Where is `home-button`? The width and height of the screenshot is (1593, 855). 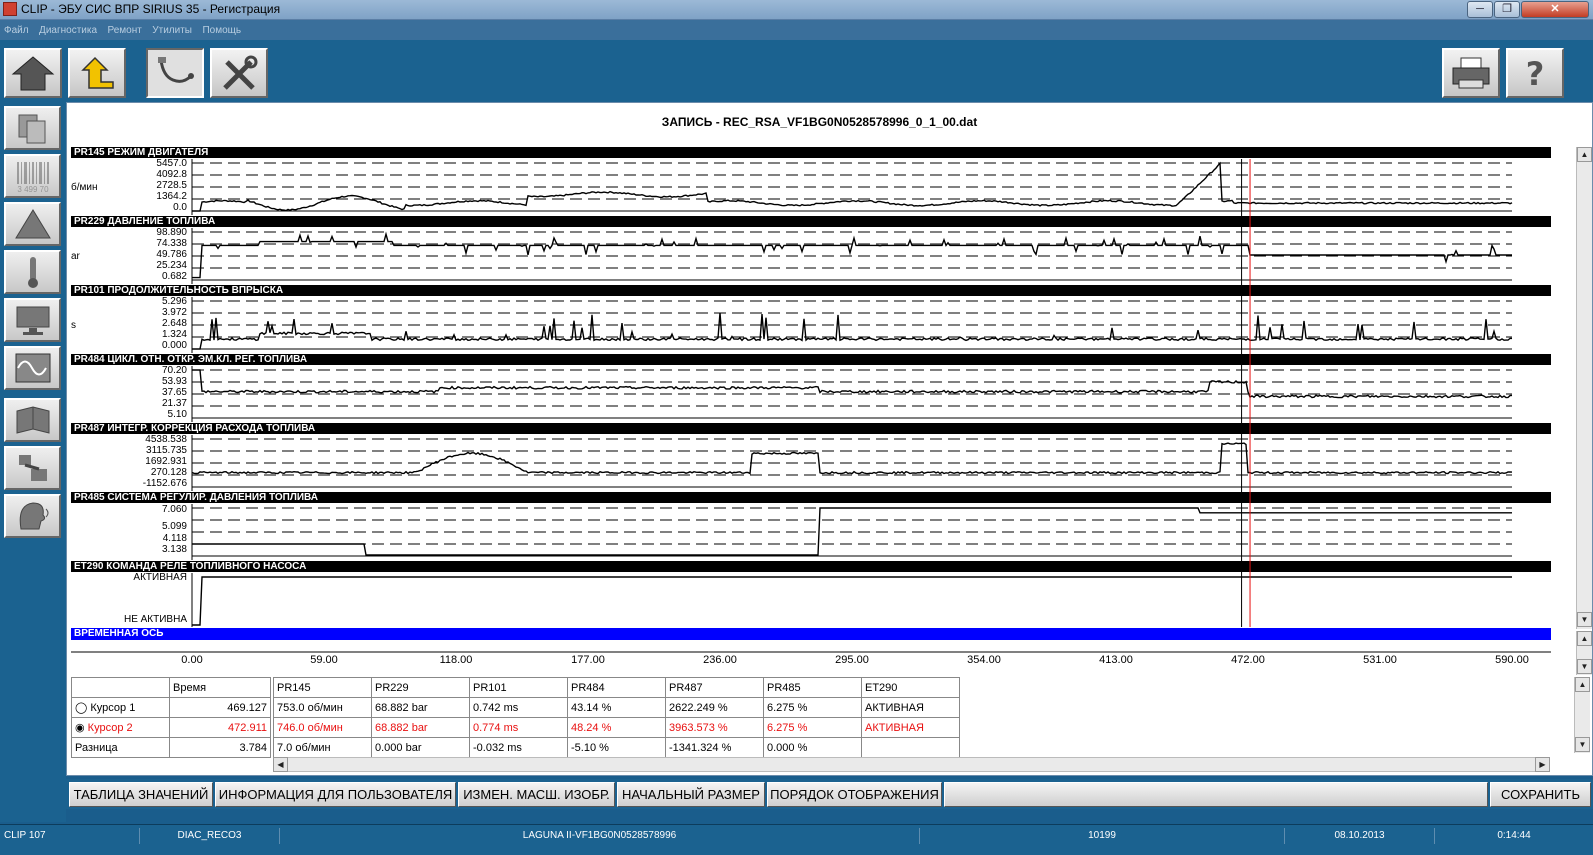 home-button is located at coordinates (33, 73).